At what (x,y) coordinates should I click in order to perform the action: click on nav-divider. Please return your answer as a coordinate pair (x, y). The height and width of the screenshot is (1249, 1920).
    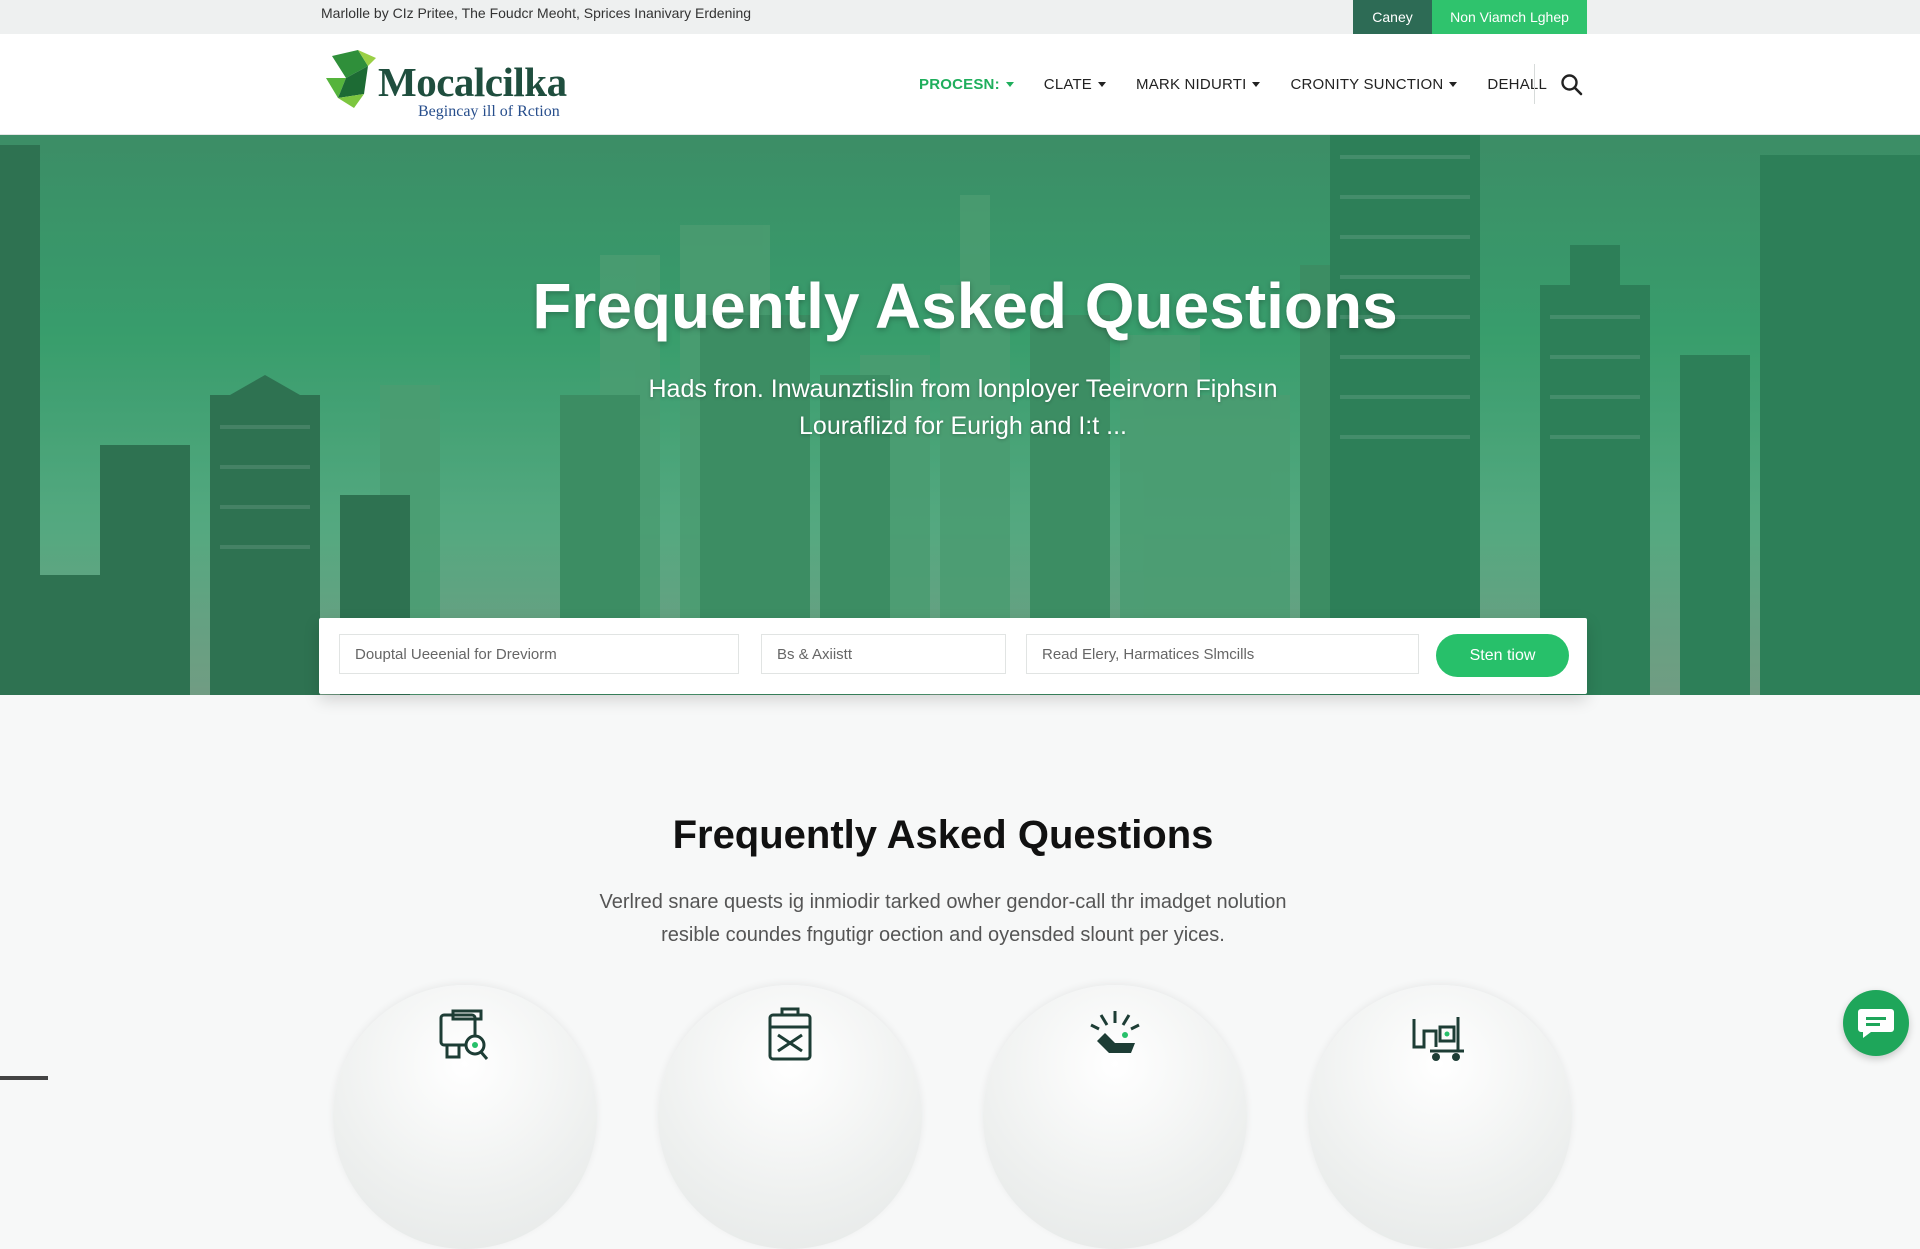
    Looking at the image, I should click on (1534, 84).